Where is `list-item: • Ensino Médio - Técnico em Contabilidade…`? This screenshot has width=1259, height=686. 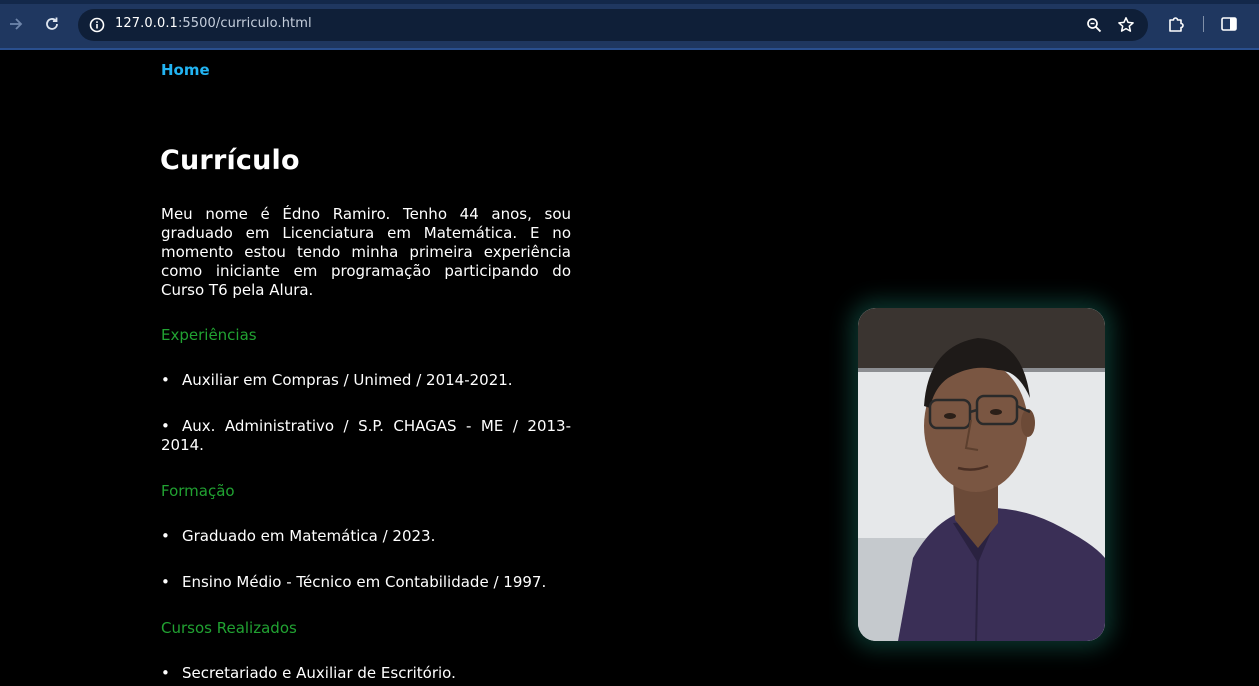 list-item: • Ensino Médio - Técnico em Contabilidade… is located at coordinates (366, 582).